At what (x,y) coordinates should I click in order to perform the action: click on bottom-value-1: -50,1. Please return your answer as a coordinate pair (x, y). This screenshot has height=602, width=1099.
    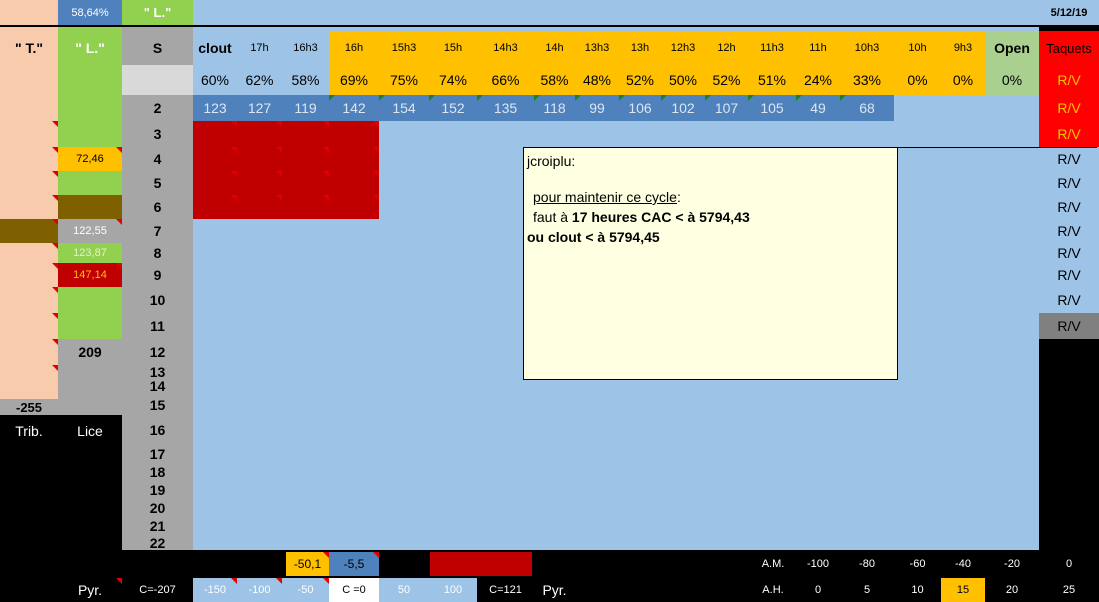
    Looking at the image, I should click on (307, 564).